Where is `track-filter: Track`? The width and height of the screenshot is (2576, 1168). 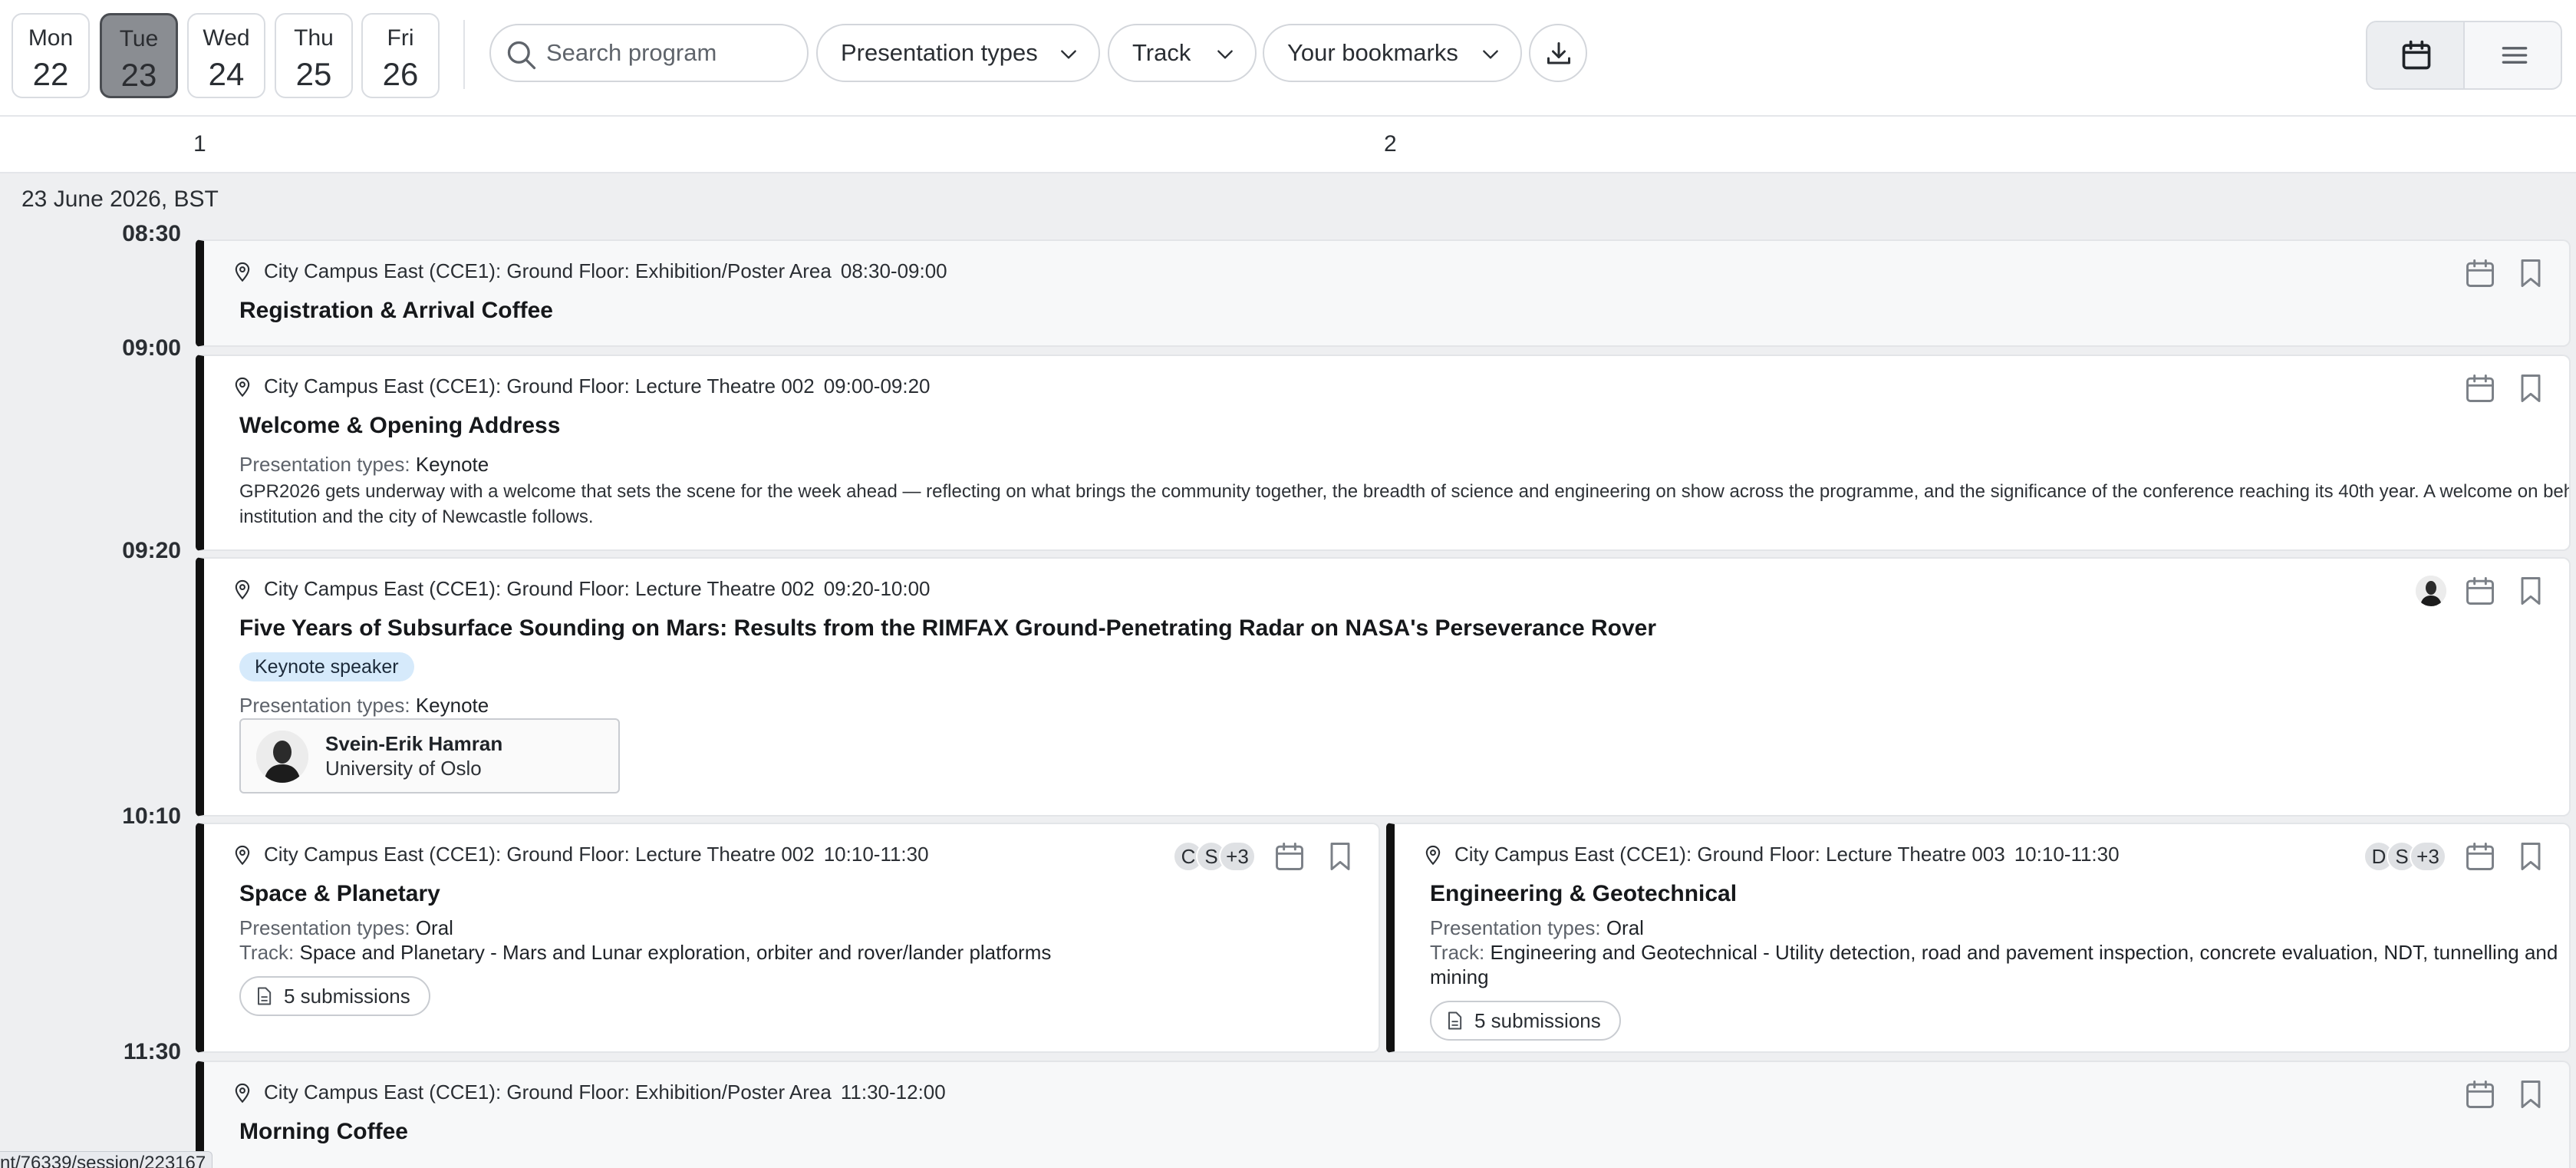 track-filter: Track is located at coordinates (1182, 53).